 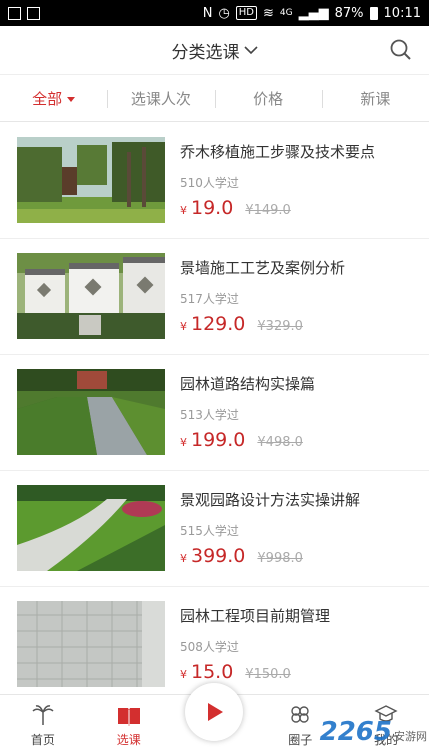 I want to click on play-icon, so click(x=216, y=712).